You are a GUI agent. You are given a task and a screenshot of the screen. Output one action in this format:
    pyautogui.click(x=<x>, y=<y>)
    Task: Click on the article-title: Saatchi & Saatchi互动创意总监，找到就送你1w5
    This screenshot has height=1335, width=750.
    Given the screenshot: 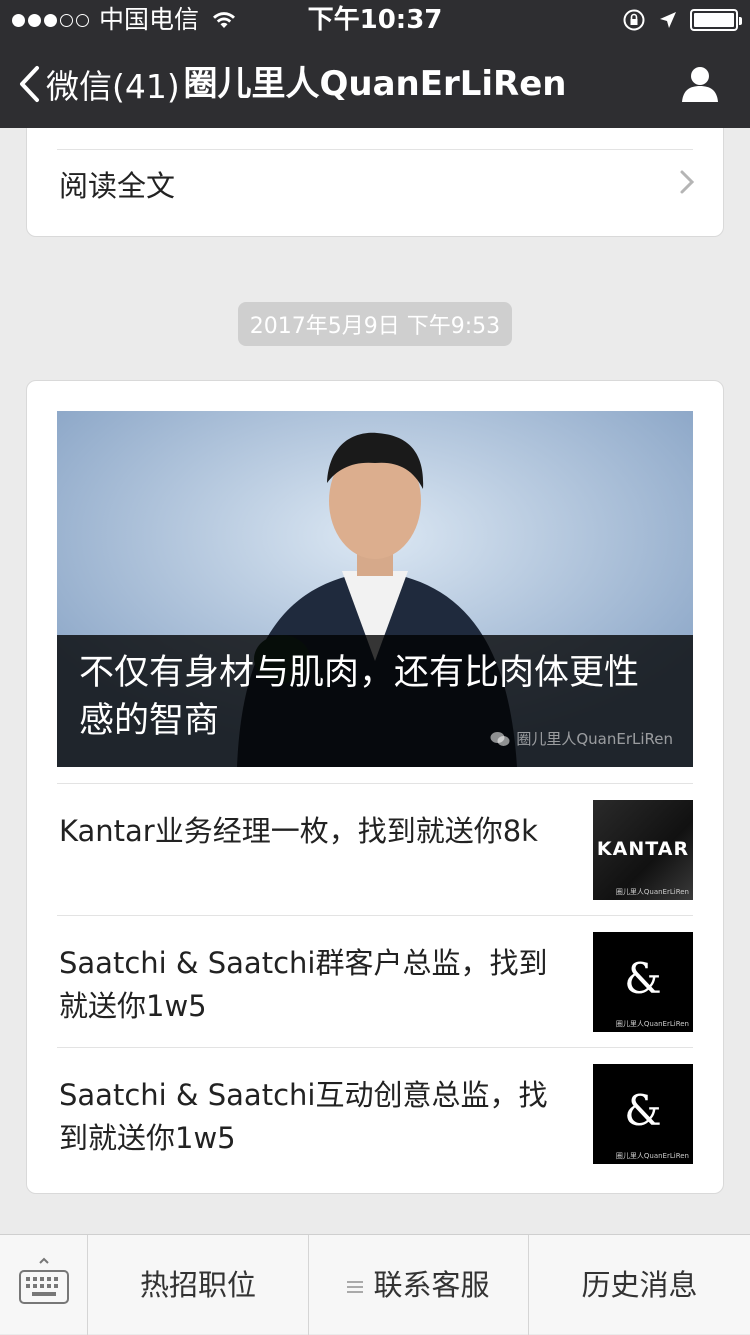 What is the action you would take?
    pyautogui.click(x=303, y=1116)
    